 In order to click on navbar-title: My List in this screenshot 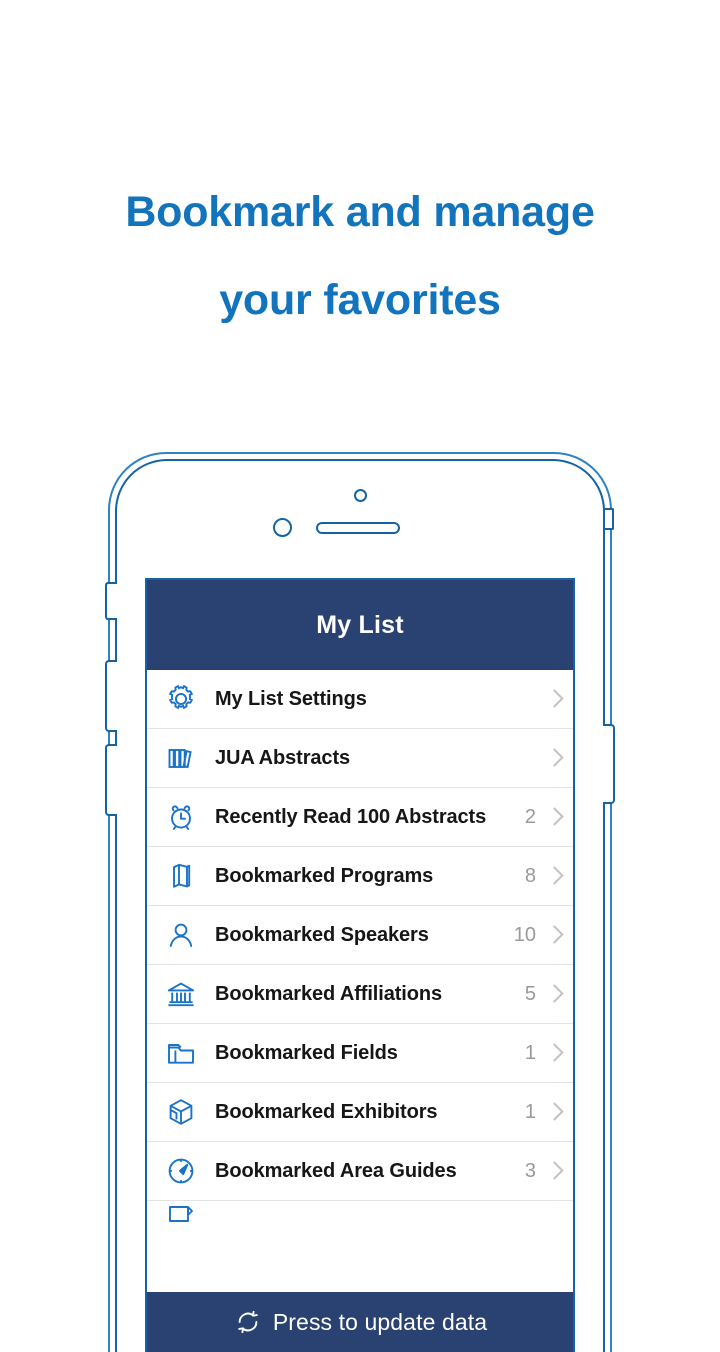, I will do `click(360, 624)`.